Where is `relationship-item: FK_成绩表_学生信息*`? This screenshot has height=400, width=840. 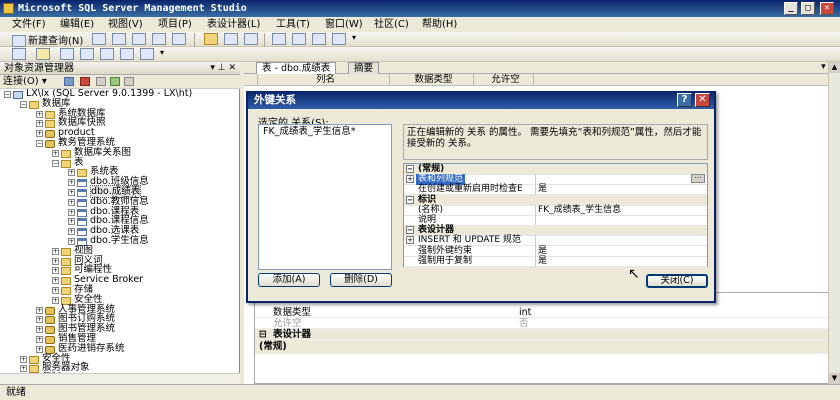 relationship-item: FK_成绩表_学生信息* is located at coordinates (309, 131).